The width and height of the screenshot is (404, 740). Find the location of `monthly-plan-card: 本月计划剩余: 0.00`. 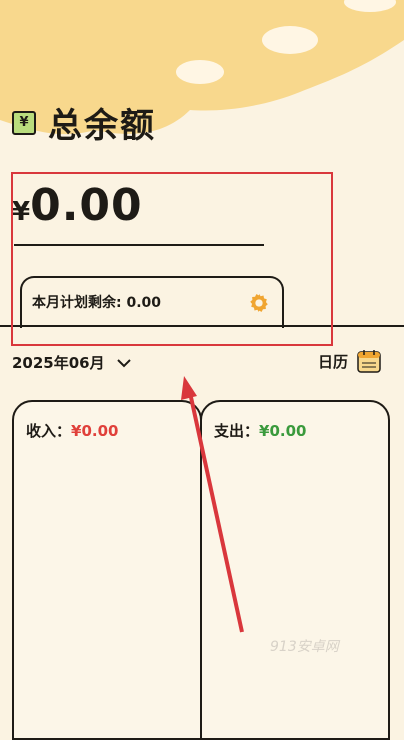

monthly-plan-card: 本月计划剩余: 0.00 is located at coordinates (152, 302).